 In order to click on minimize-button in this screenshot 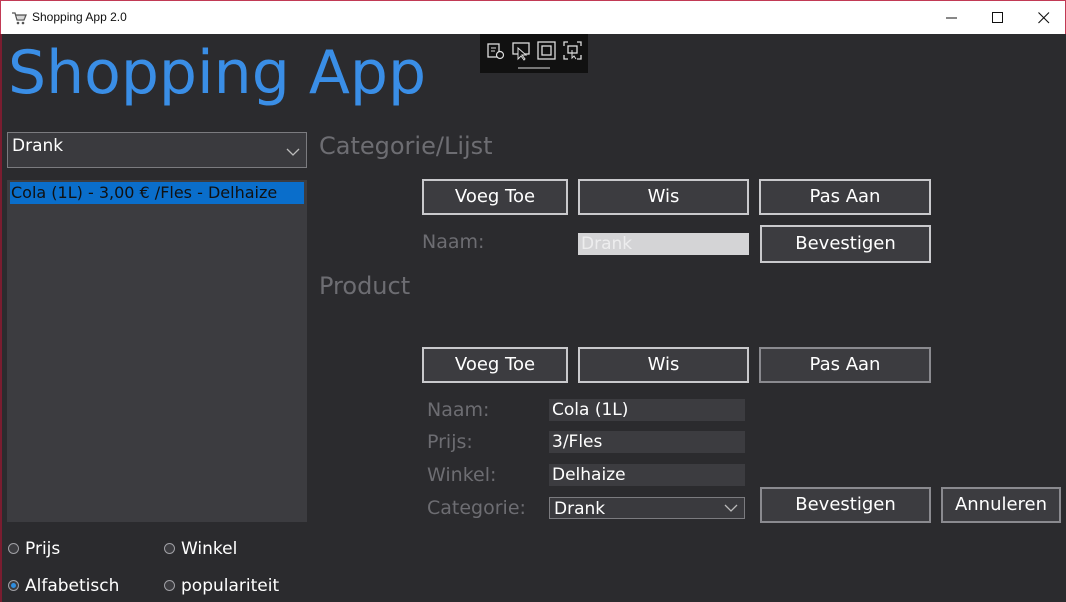, I will do `click(952, 18)`.